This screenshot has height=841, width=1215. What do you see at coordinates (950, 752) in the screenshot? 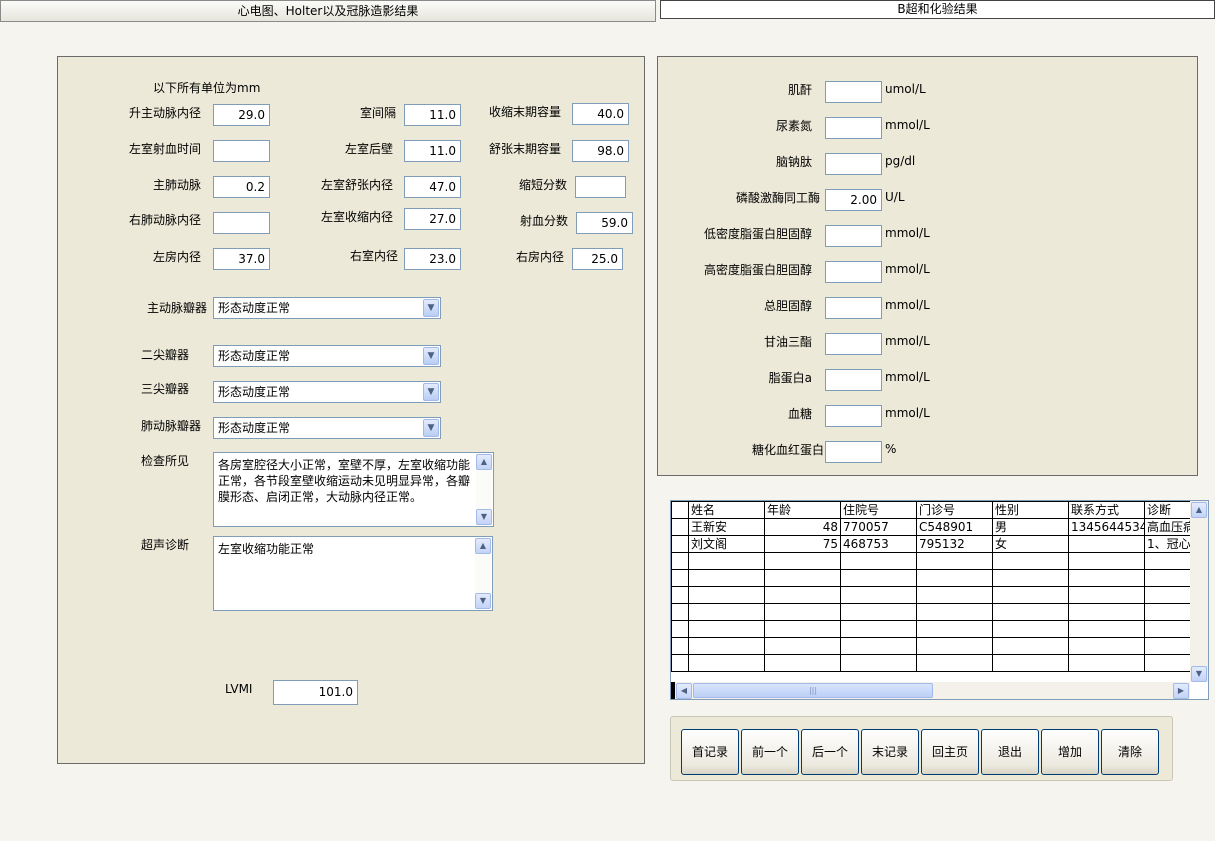
I see `home-button: 回主页` at bounding box center [950, 752].